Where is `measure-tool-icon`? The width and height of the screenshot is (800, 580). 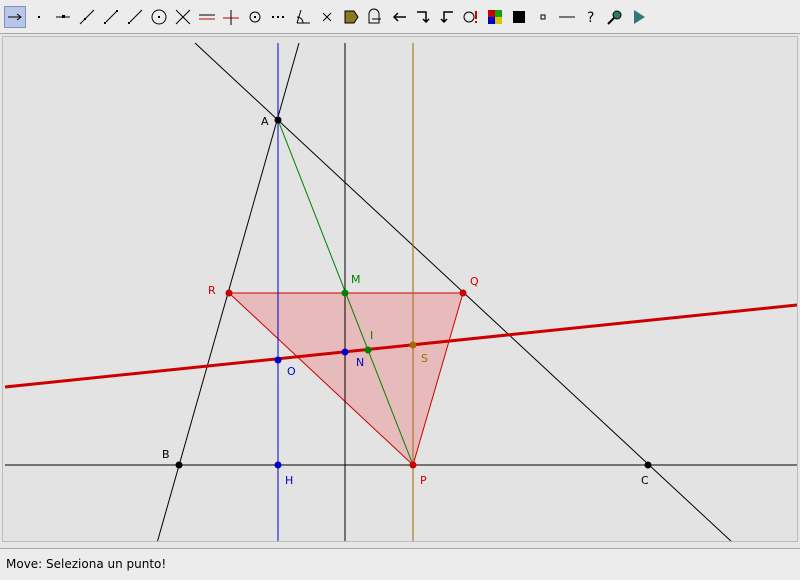 measure-tool-icon is located at coordinates (374, 15).